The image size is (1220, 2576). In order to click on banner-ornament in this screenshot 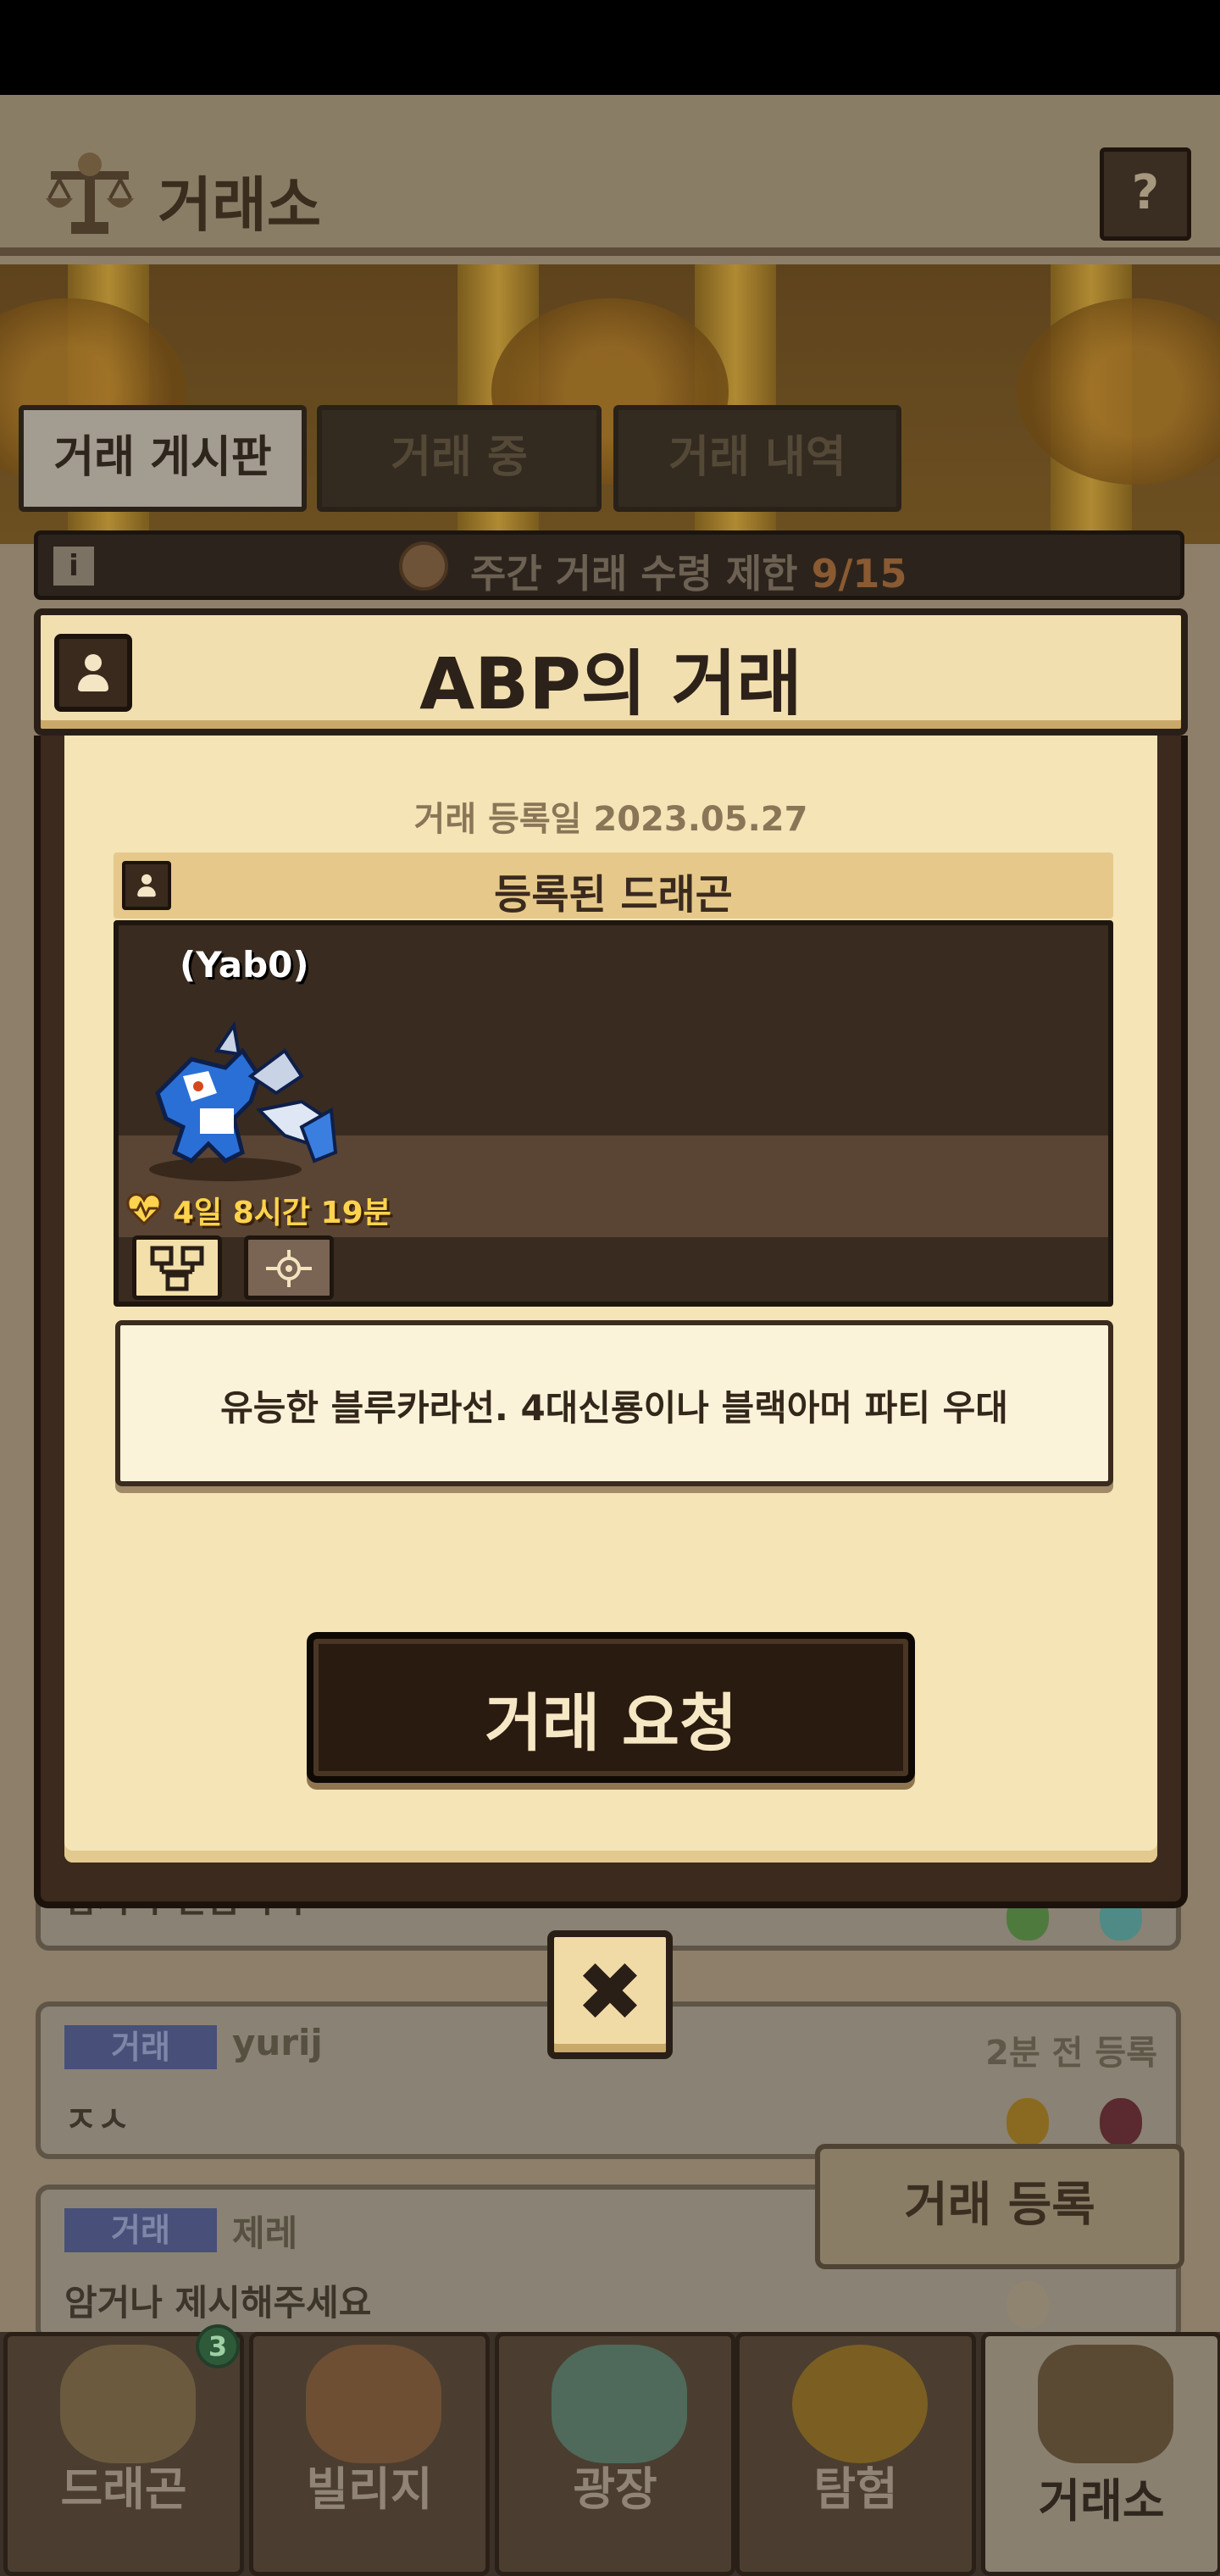, I will do `click(1118, 391)`.